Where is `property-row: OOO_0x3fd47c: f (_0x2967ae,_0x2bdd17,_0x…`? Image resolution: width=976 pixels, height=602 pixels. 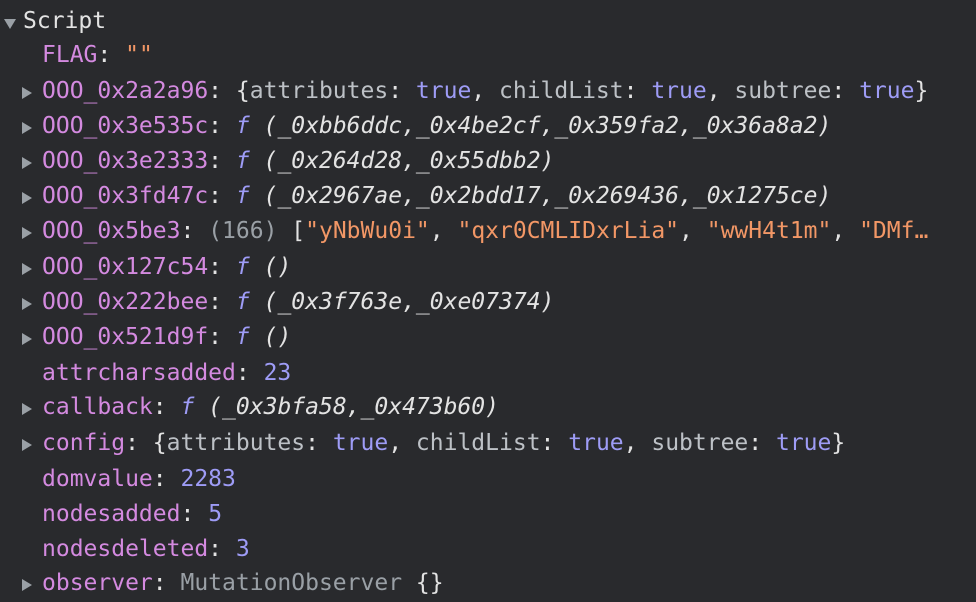 property-row: OOO_0x3fd47c: f (_0x2967ae,_0x2bdd17,_0x… is located at coordinates (488, 196).